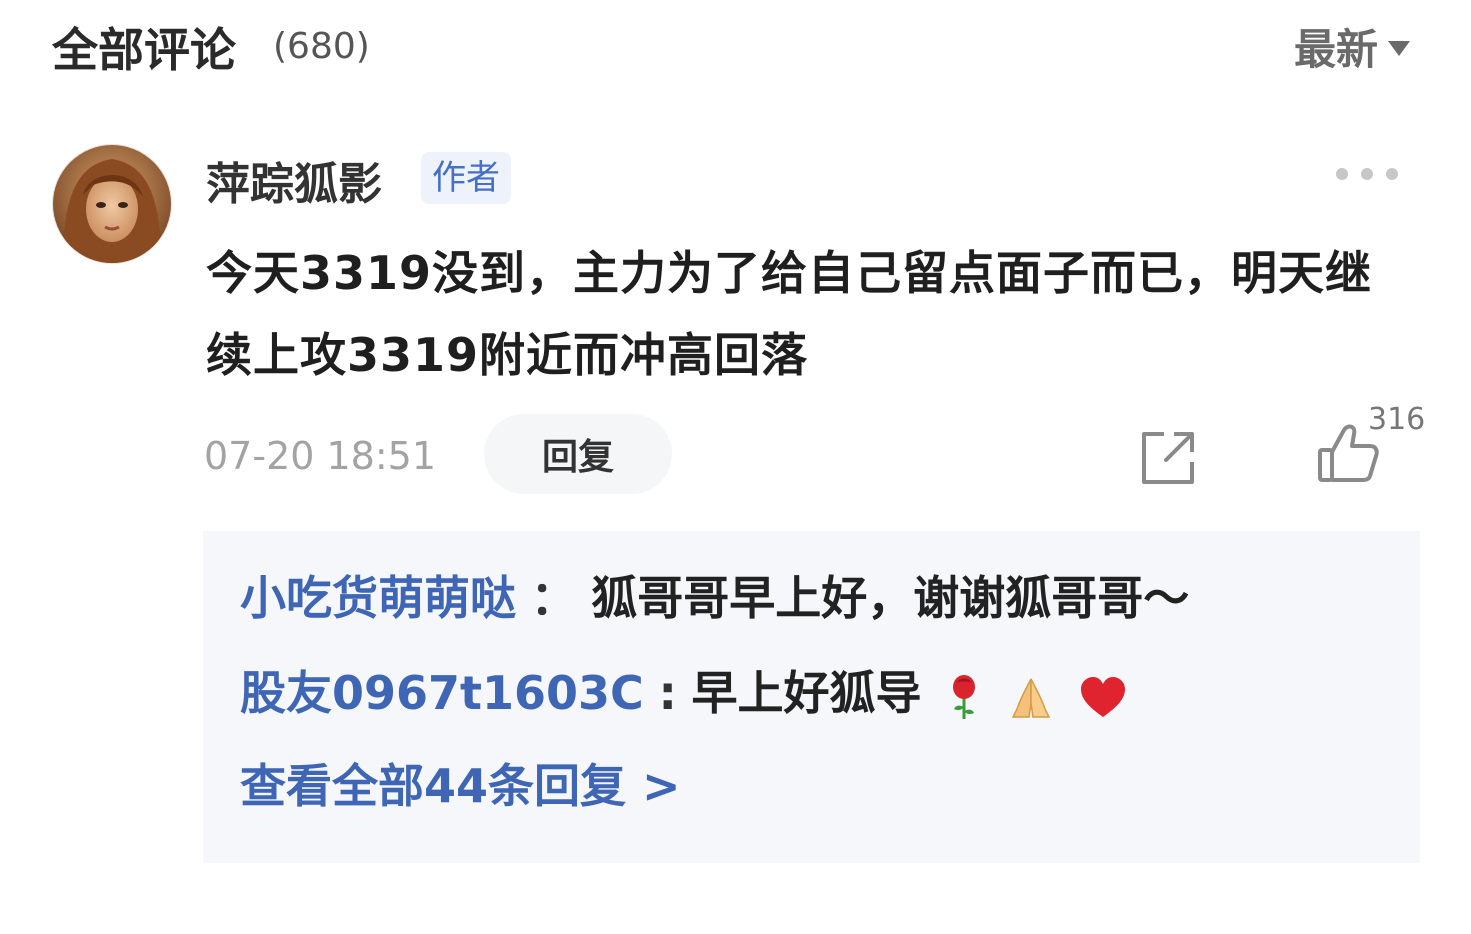 Image resolution: width=1471 pixels, height=934 pixels. I want to click on sort-label: 最新, so click(1336, 49).